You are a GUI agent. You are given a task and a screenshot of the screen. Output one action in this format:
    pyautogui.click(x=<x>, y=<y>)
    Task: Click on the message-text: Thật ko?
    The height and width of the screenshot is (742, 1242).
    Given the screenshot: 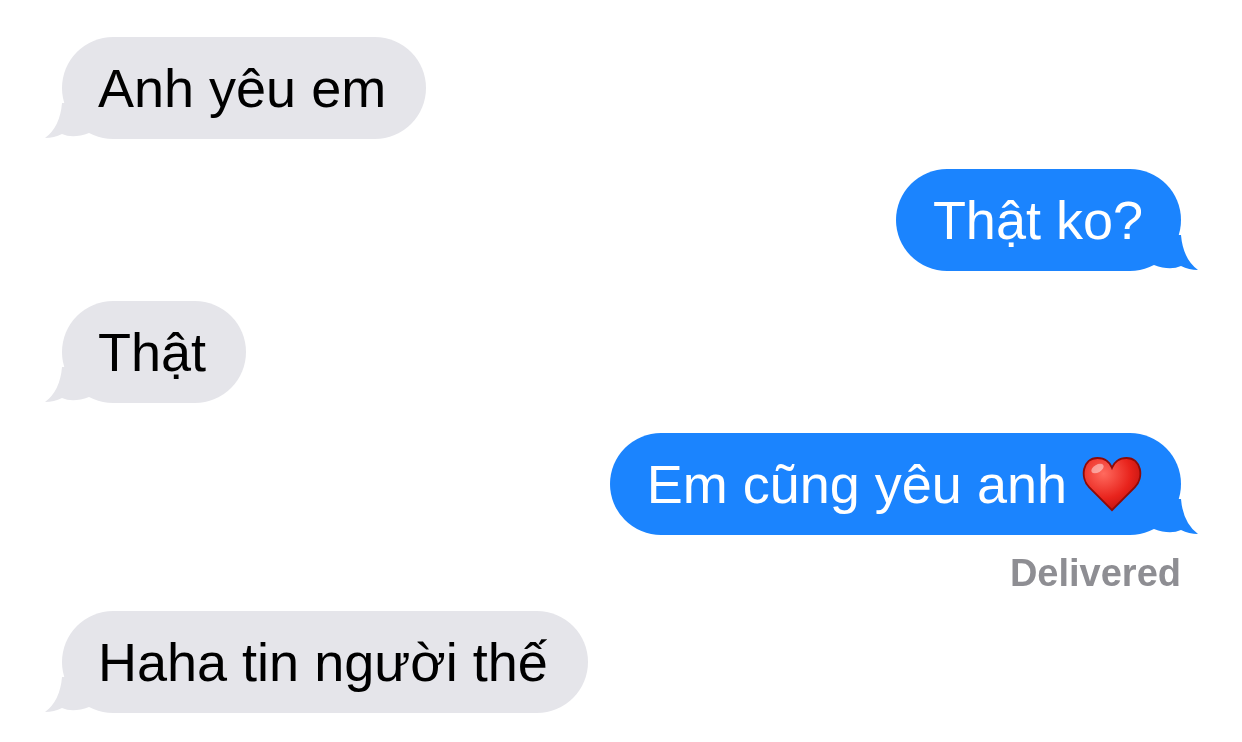 What is the action you would take?
    pyautogui.click(x=1037, y=220)
    